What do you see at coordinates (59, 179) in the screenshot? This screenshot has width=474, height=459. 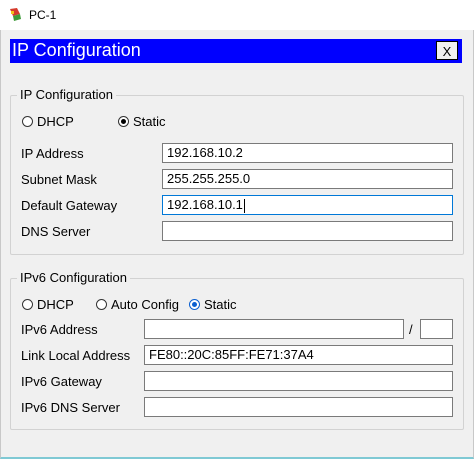 I see `subnet-mask-label: Subnet Mask` at bounding box center [59, 179].